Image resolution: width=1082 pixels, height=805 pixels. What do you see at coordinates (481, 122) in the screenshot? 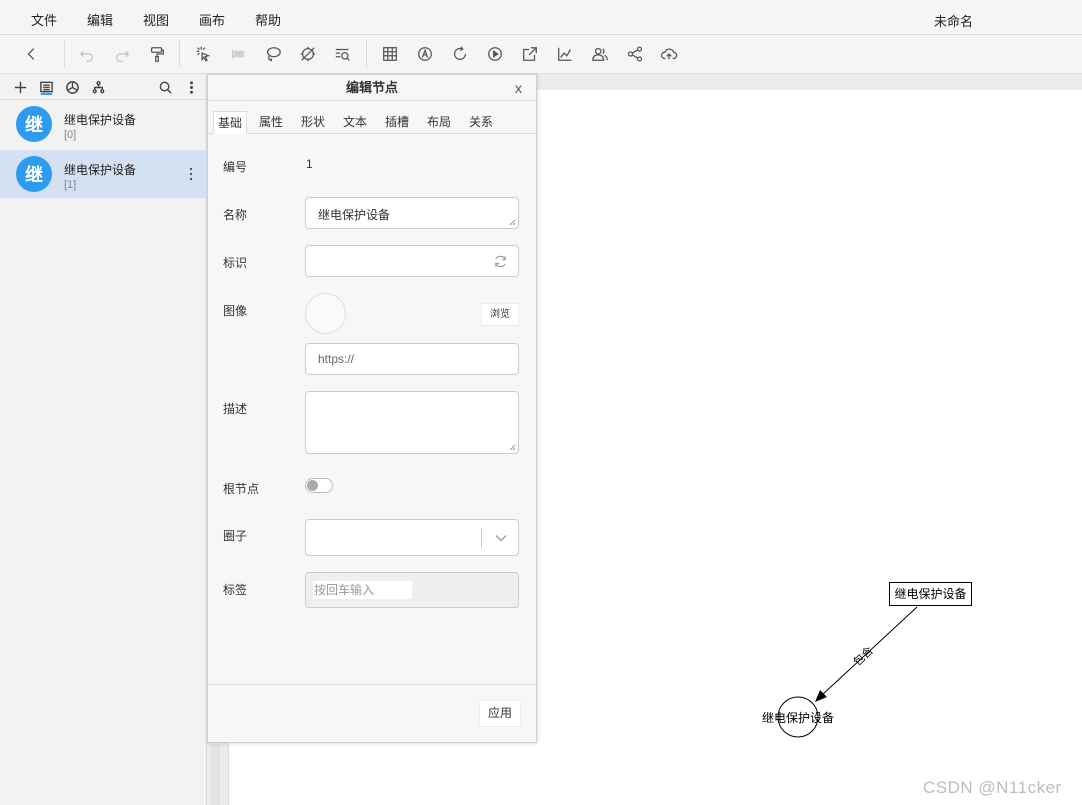
I see `tab-relations: 关系` at bounding box center [481, 122].